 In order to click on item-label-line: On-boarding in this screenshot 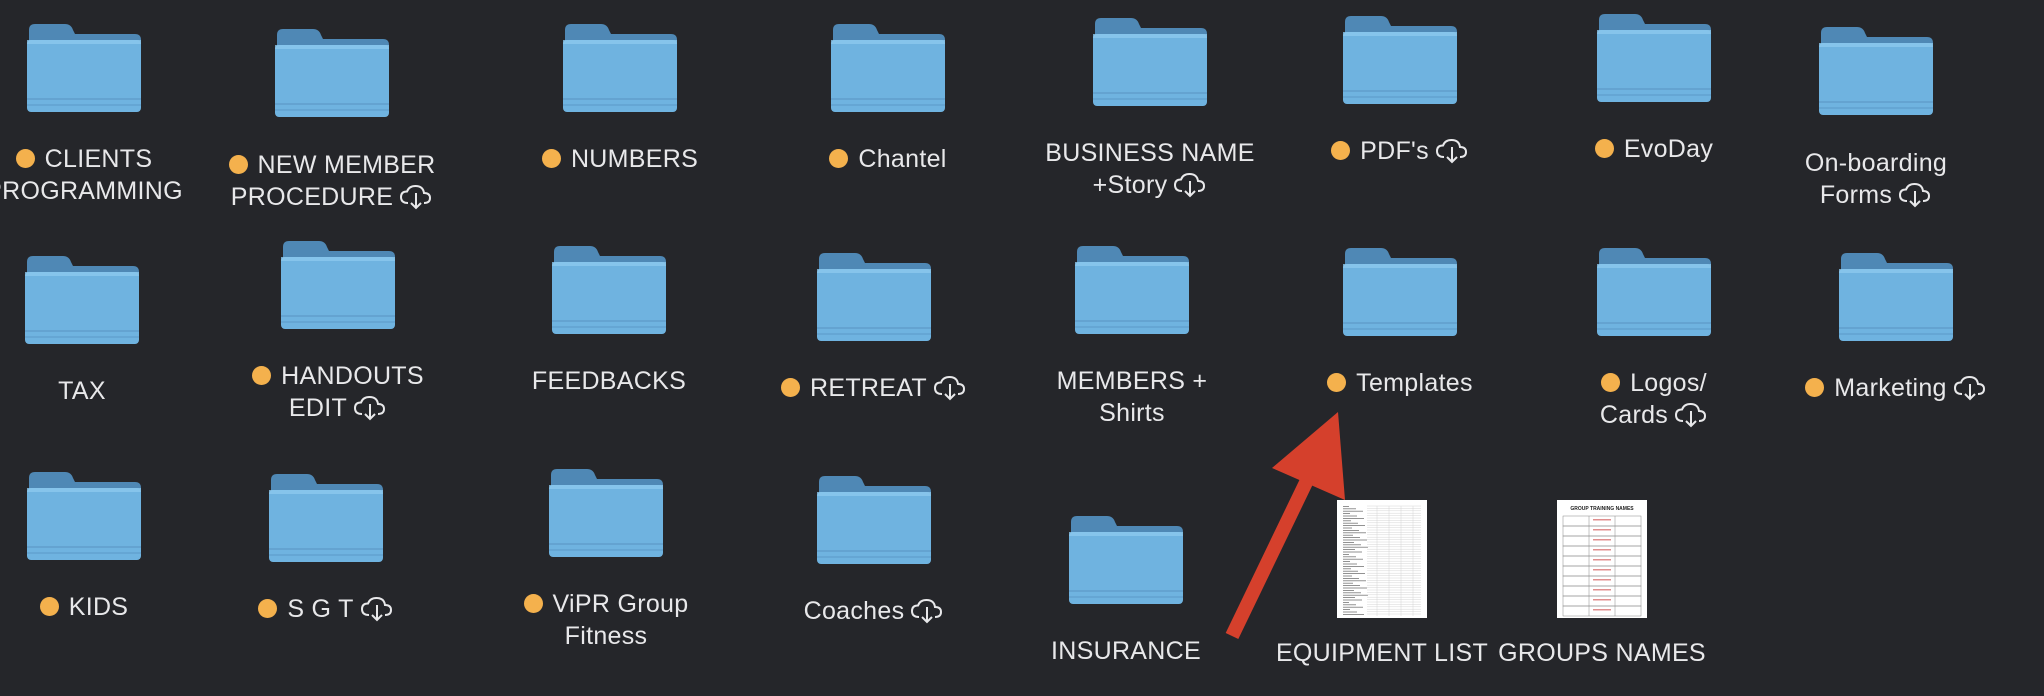, I will do `click(1876, 163)`.